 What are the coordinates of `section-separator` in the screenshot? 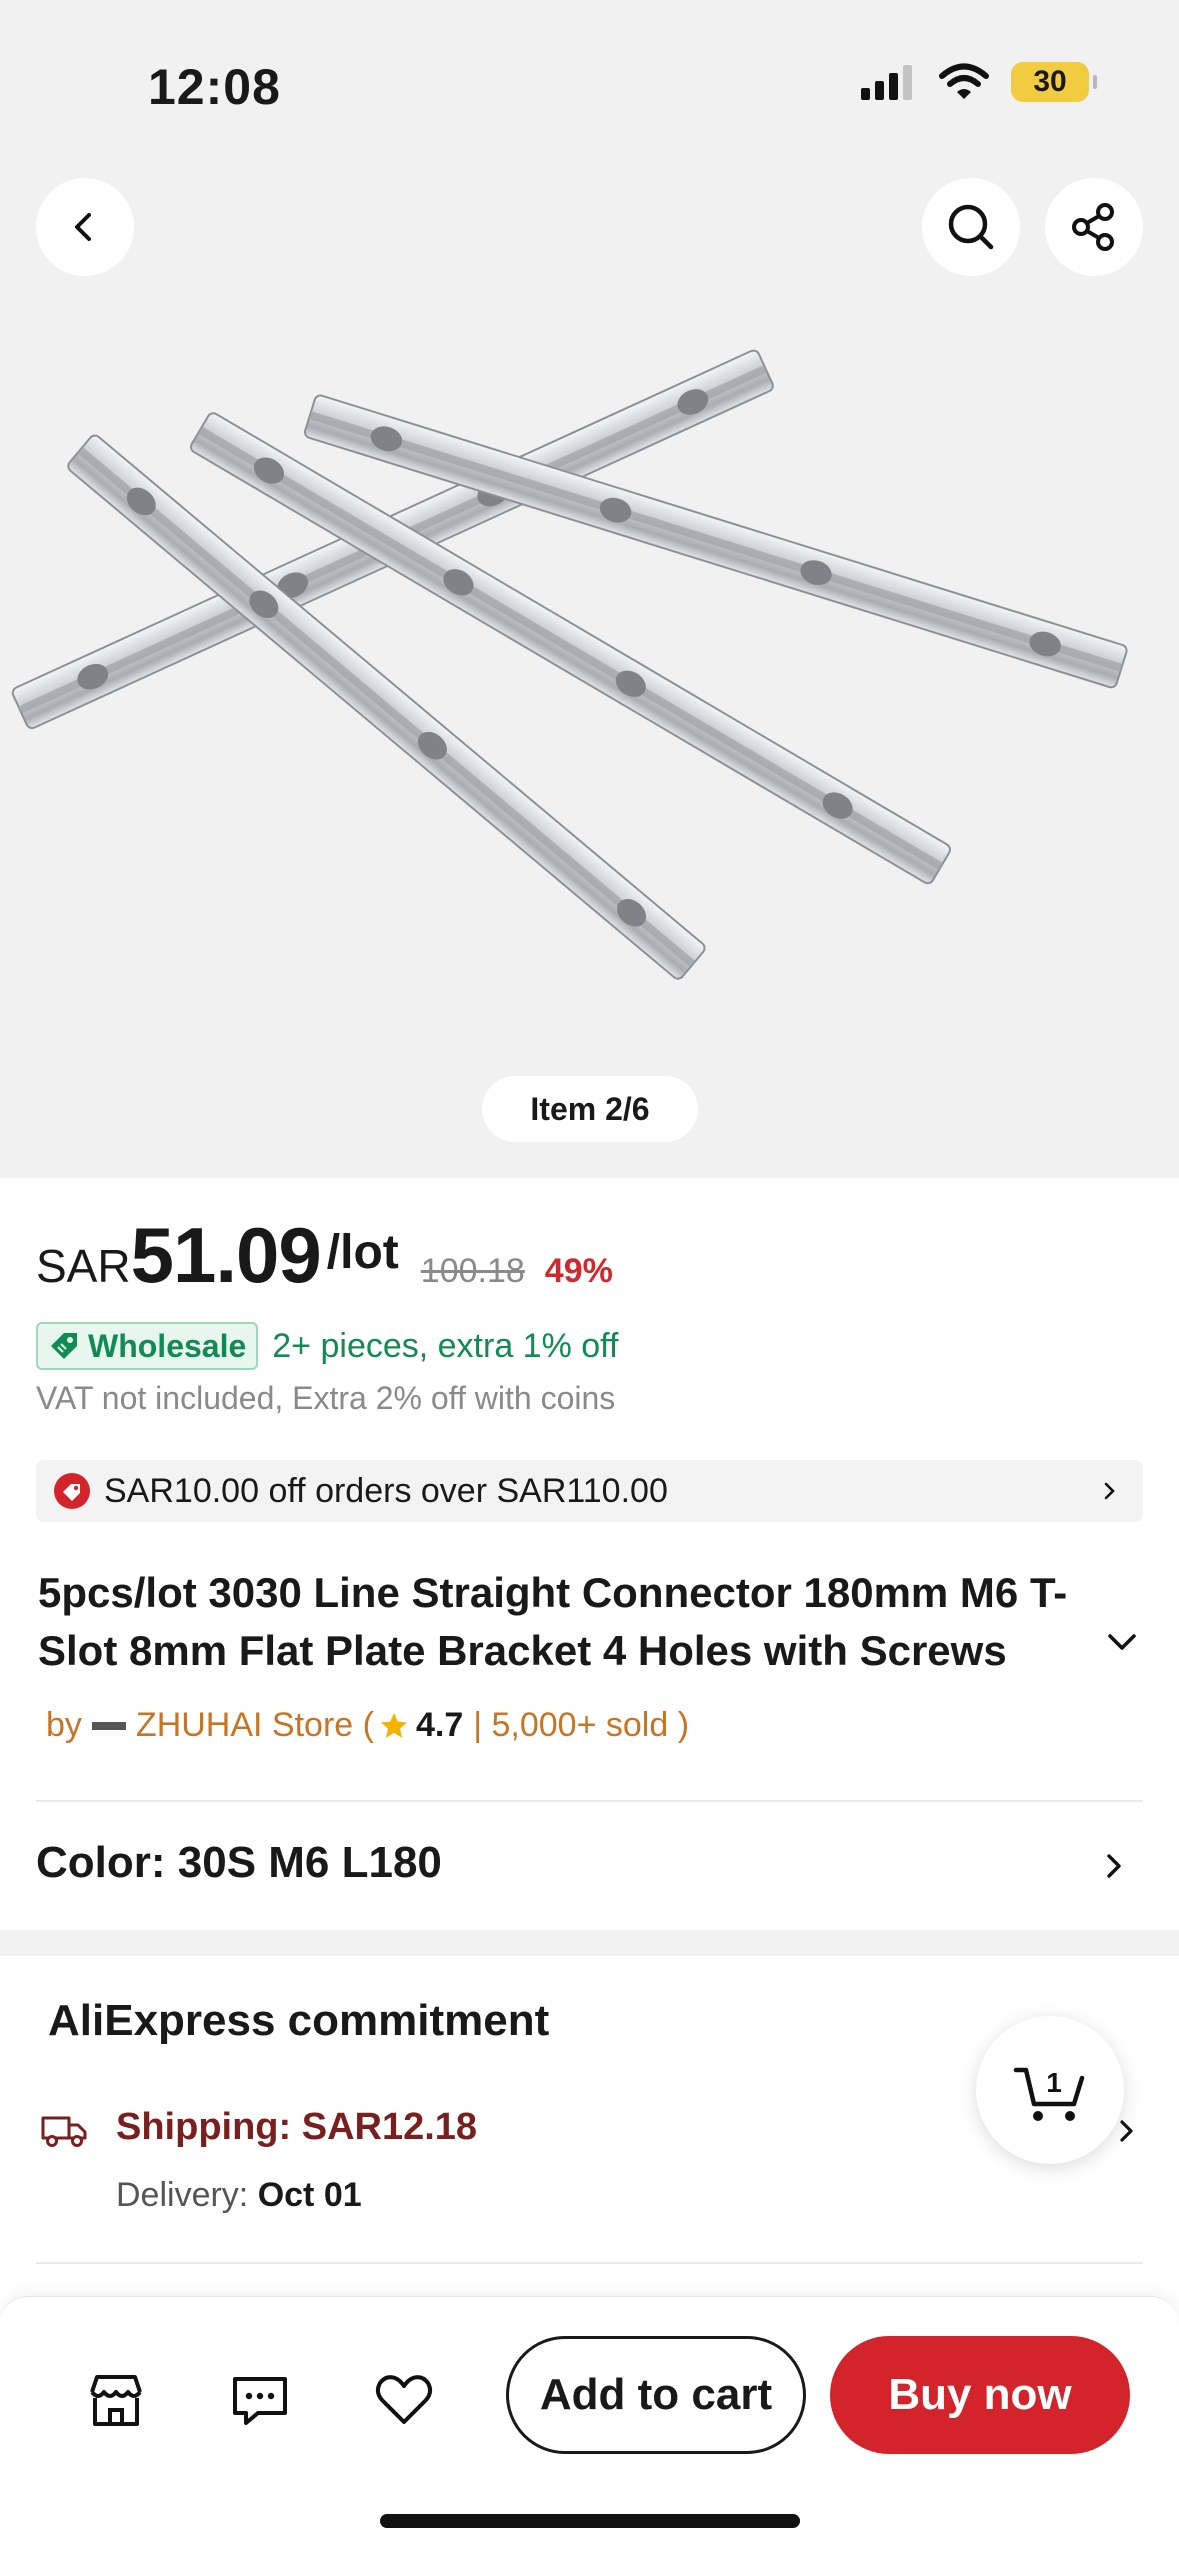 It's located at (589, 1943).